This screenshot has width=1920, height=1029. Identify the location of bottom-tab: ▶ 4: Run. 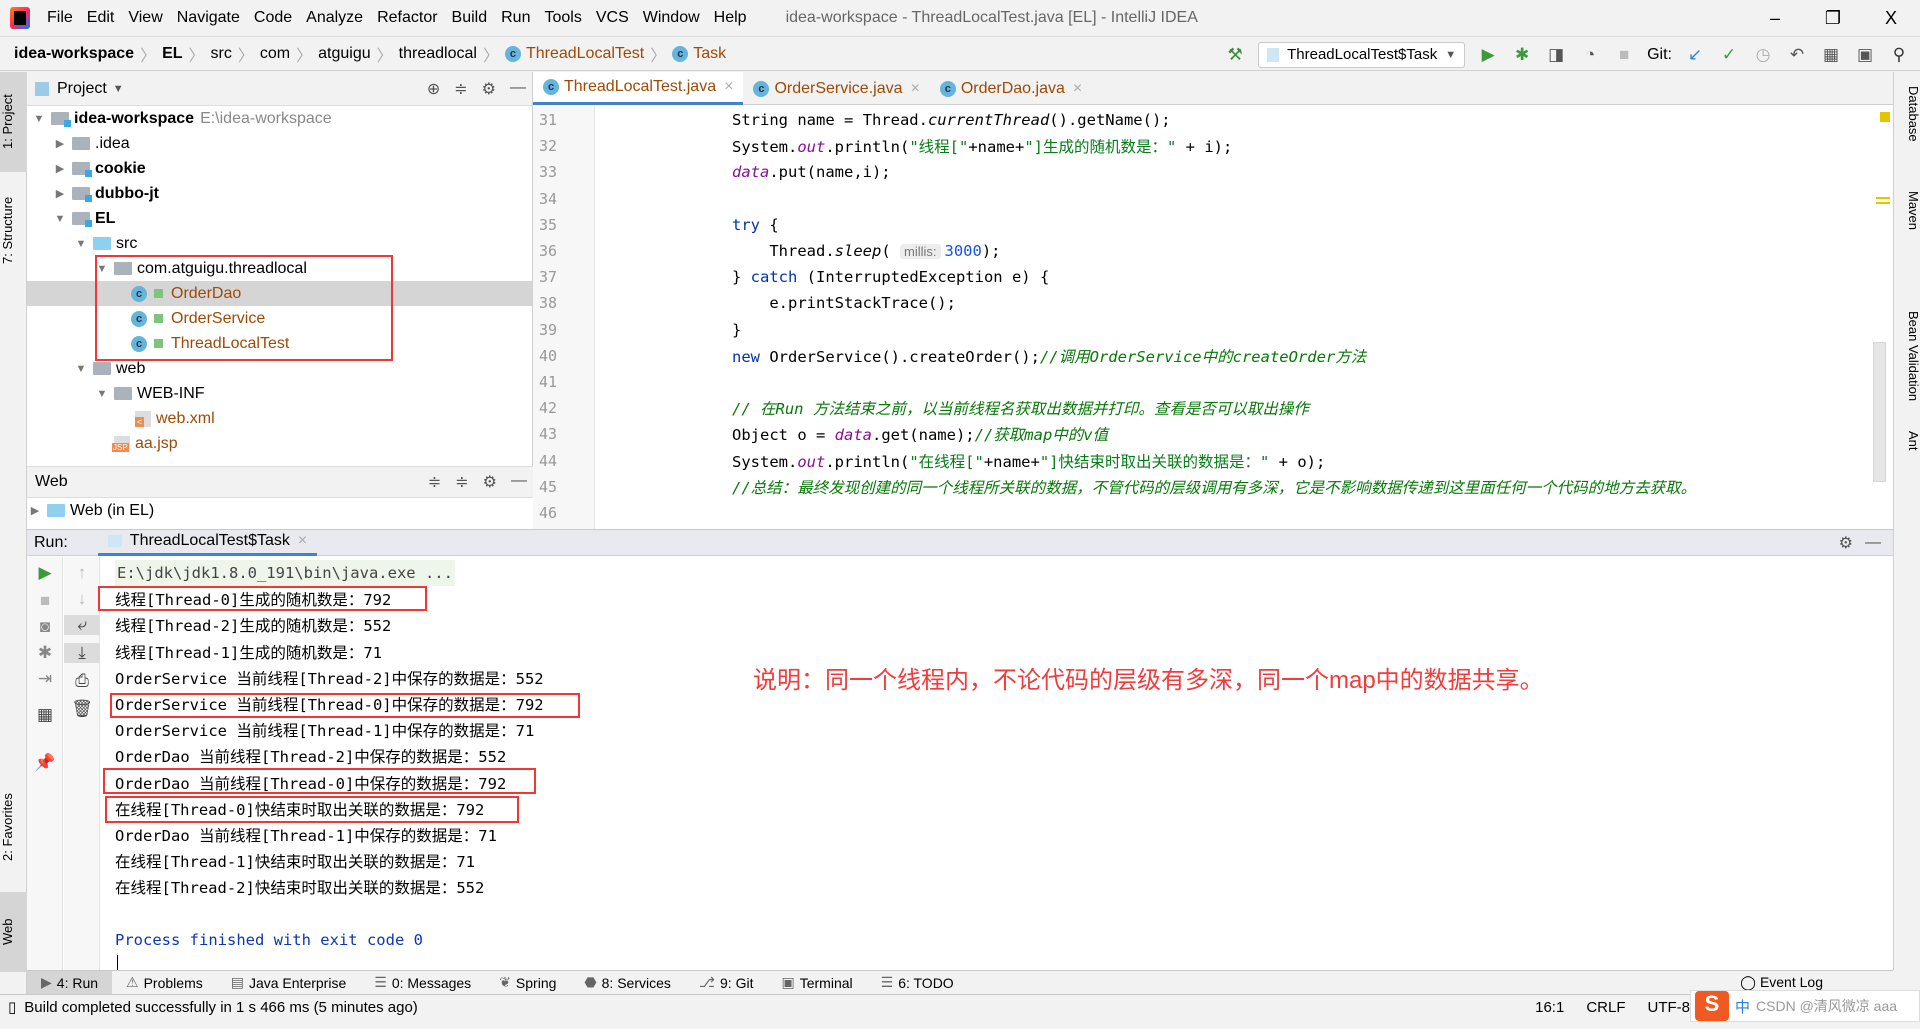
(70, 982).